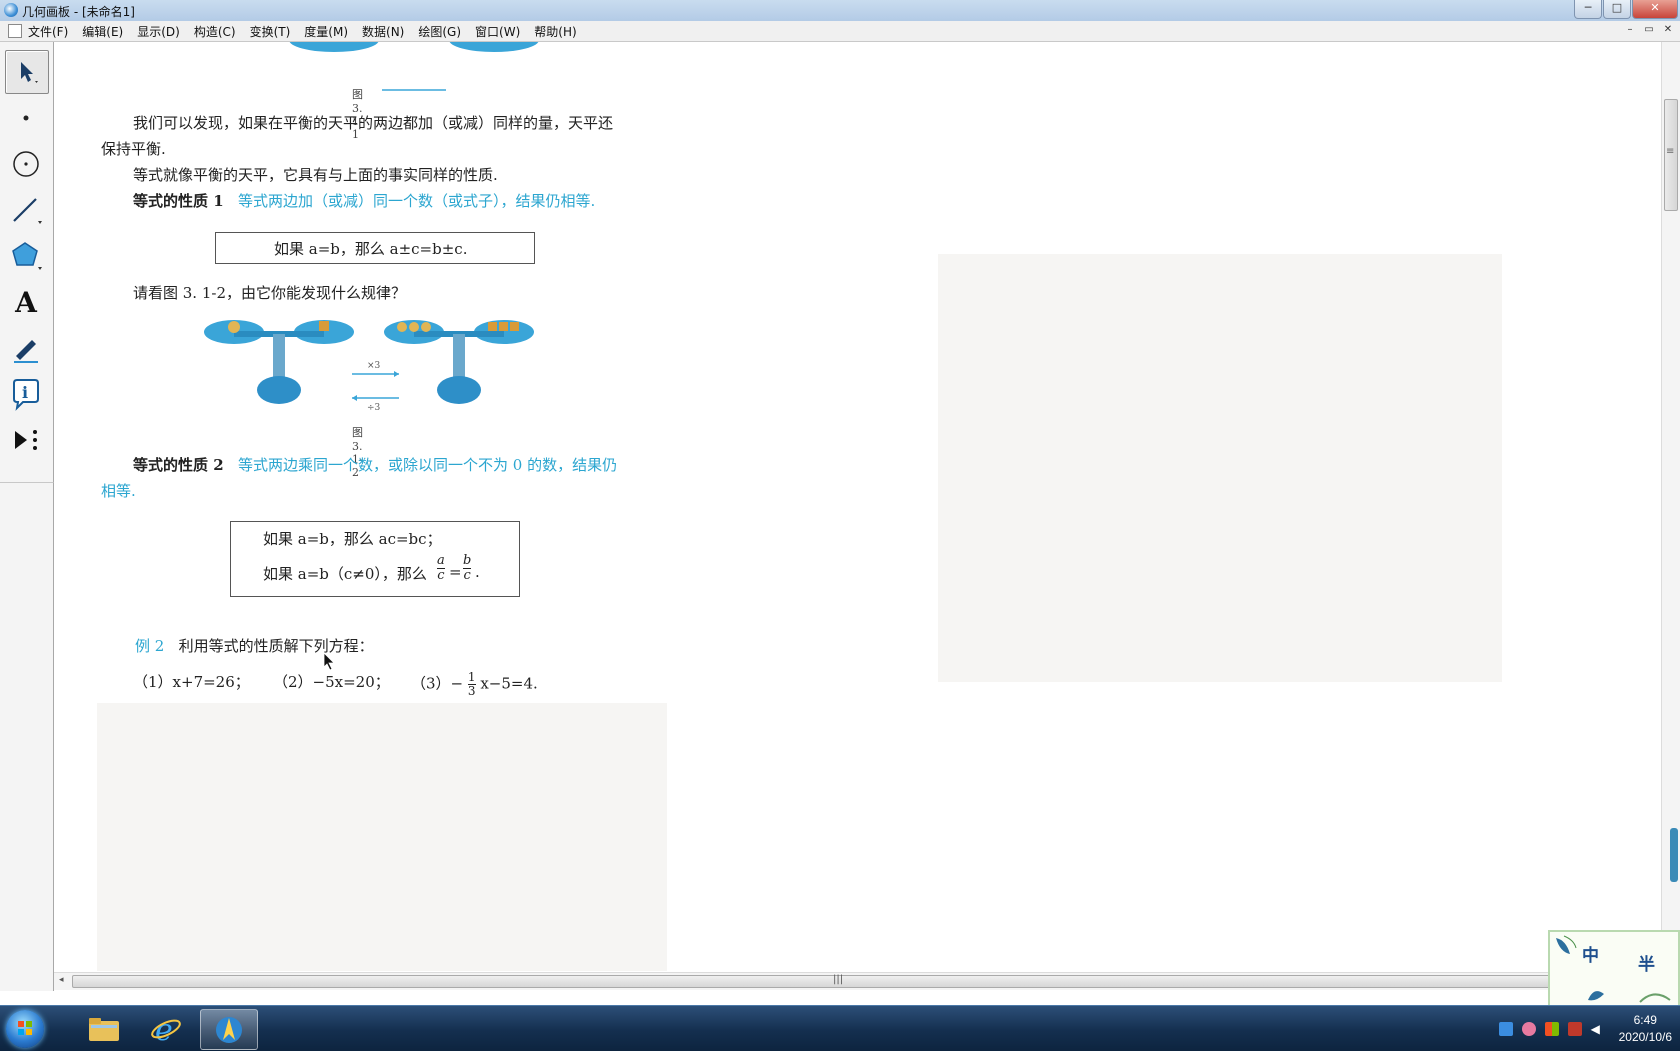 The width and height of the screenshot is (1680, 1052). I want to click on straightedge-tool, so click(26, 210).